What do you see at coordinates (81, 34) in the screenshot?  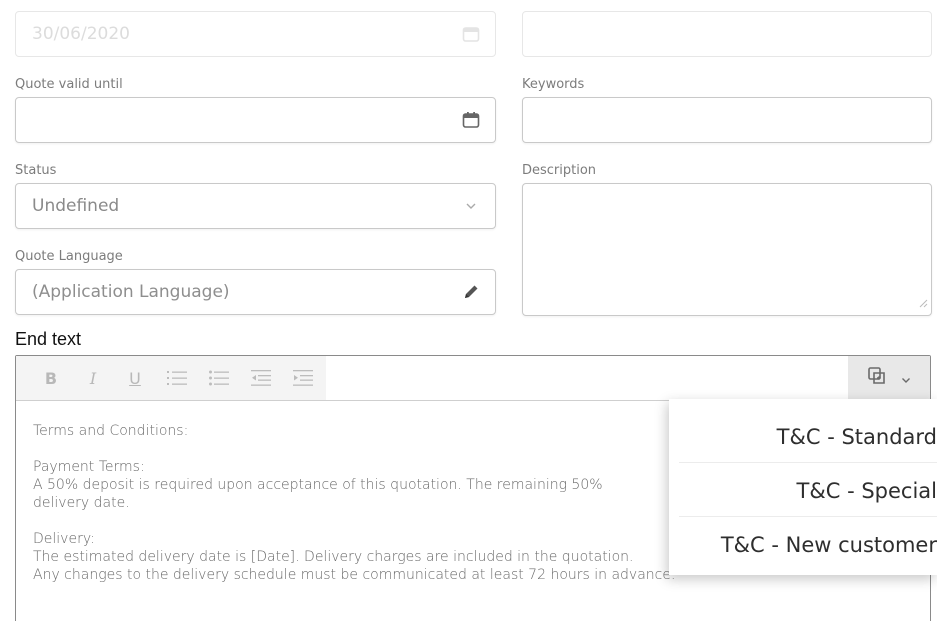 I see `date-field-value: 30/06/2020` at bounding box center [81, 34].